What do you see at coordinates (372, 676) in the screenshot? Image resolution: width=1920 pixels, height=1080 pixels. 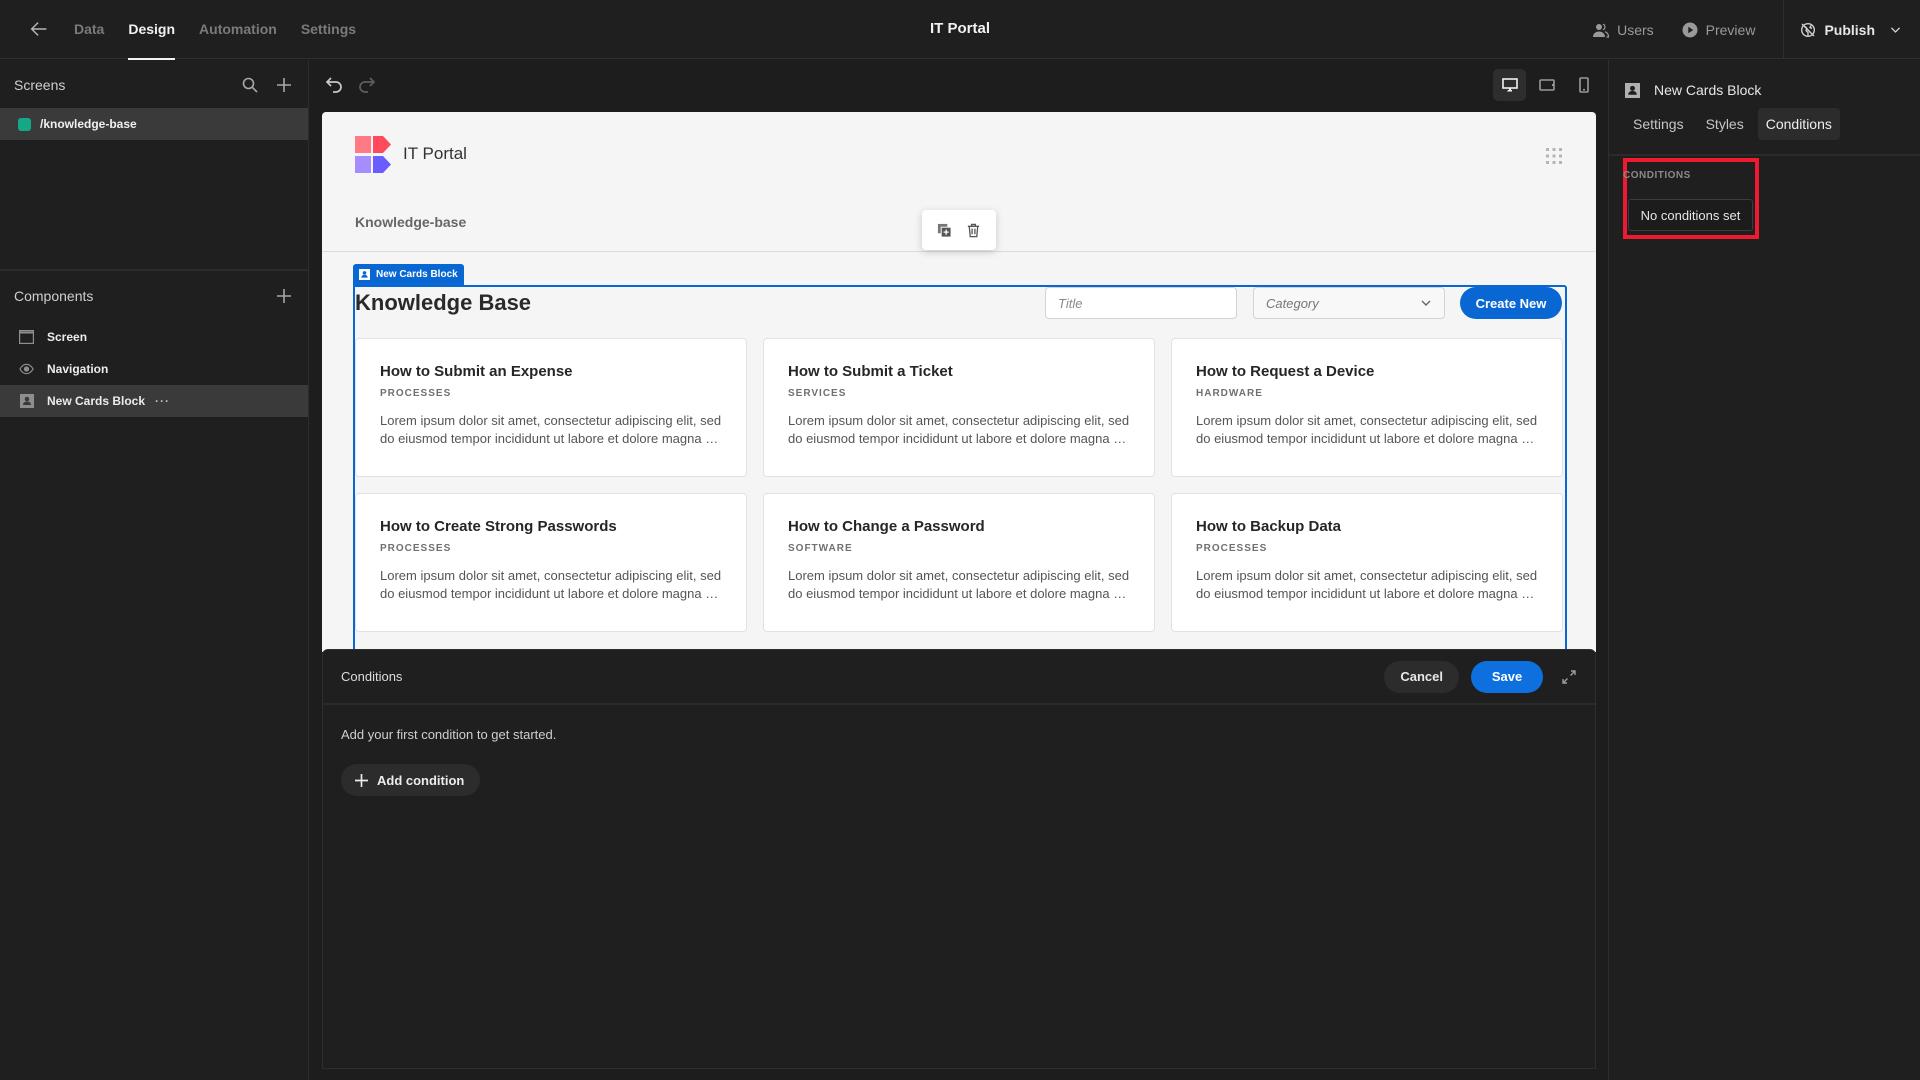 I see `drawer-title: Conditions` at bounding box center [372, 676].